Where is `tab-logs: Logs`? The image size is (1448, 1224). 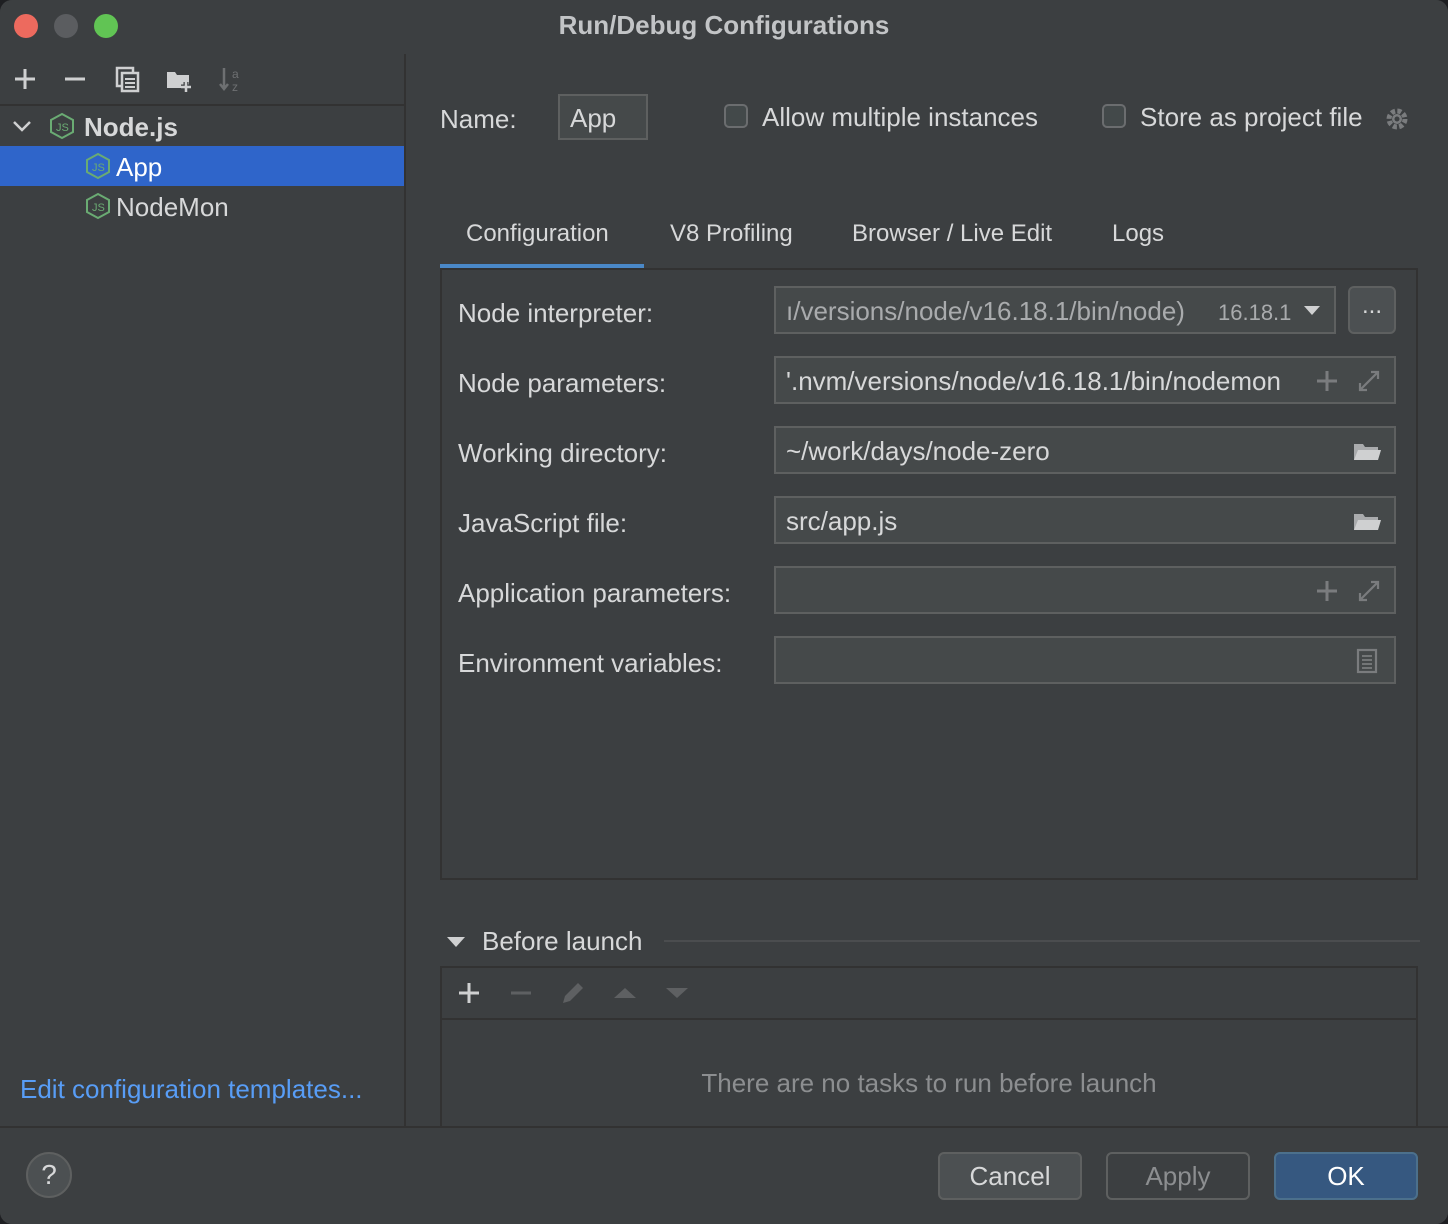 tab-logs: Logs is located at coordinates (1138, 234).